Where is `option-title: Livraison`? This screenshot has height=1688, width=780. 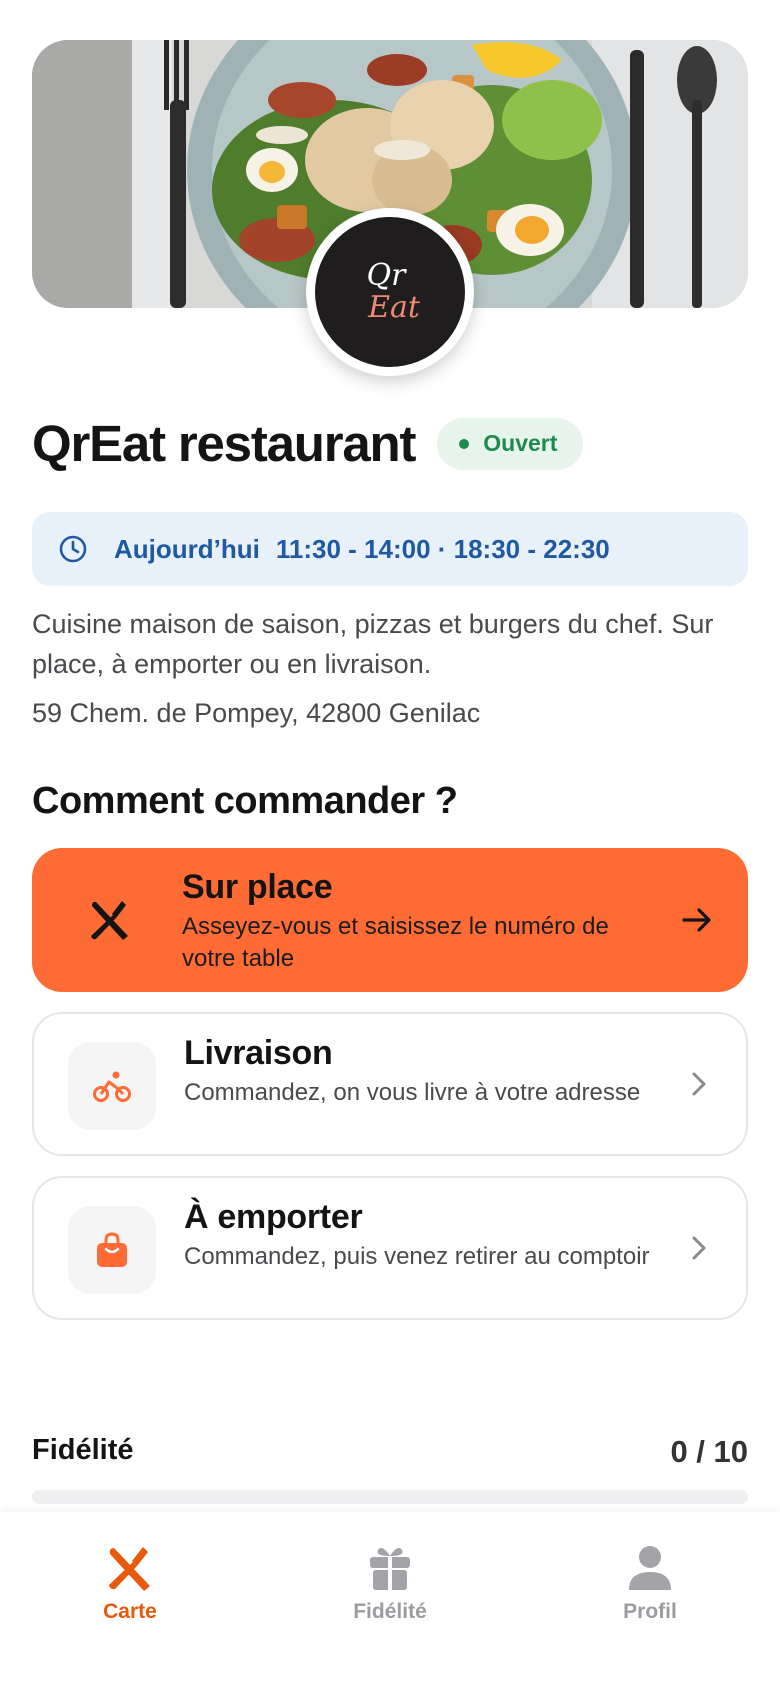 option-title: Livraison is located at coordinates (258, 1053).